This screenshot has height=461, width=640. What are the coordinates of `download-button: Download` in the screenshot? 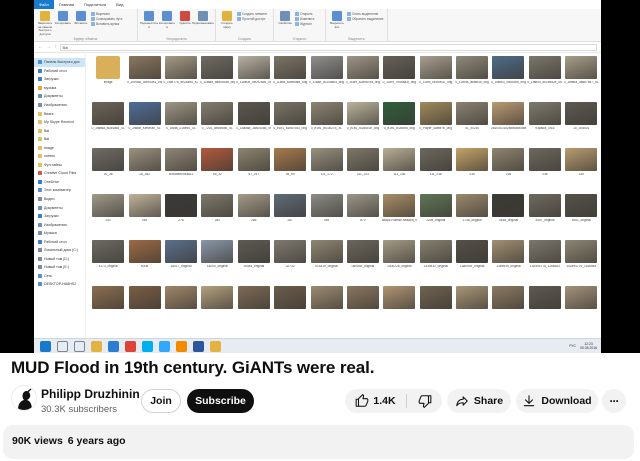 It's located at (557, 401).